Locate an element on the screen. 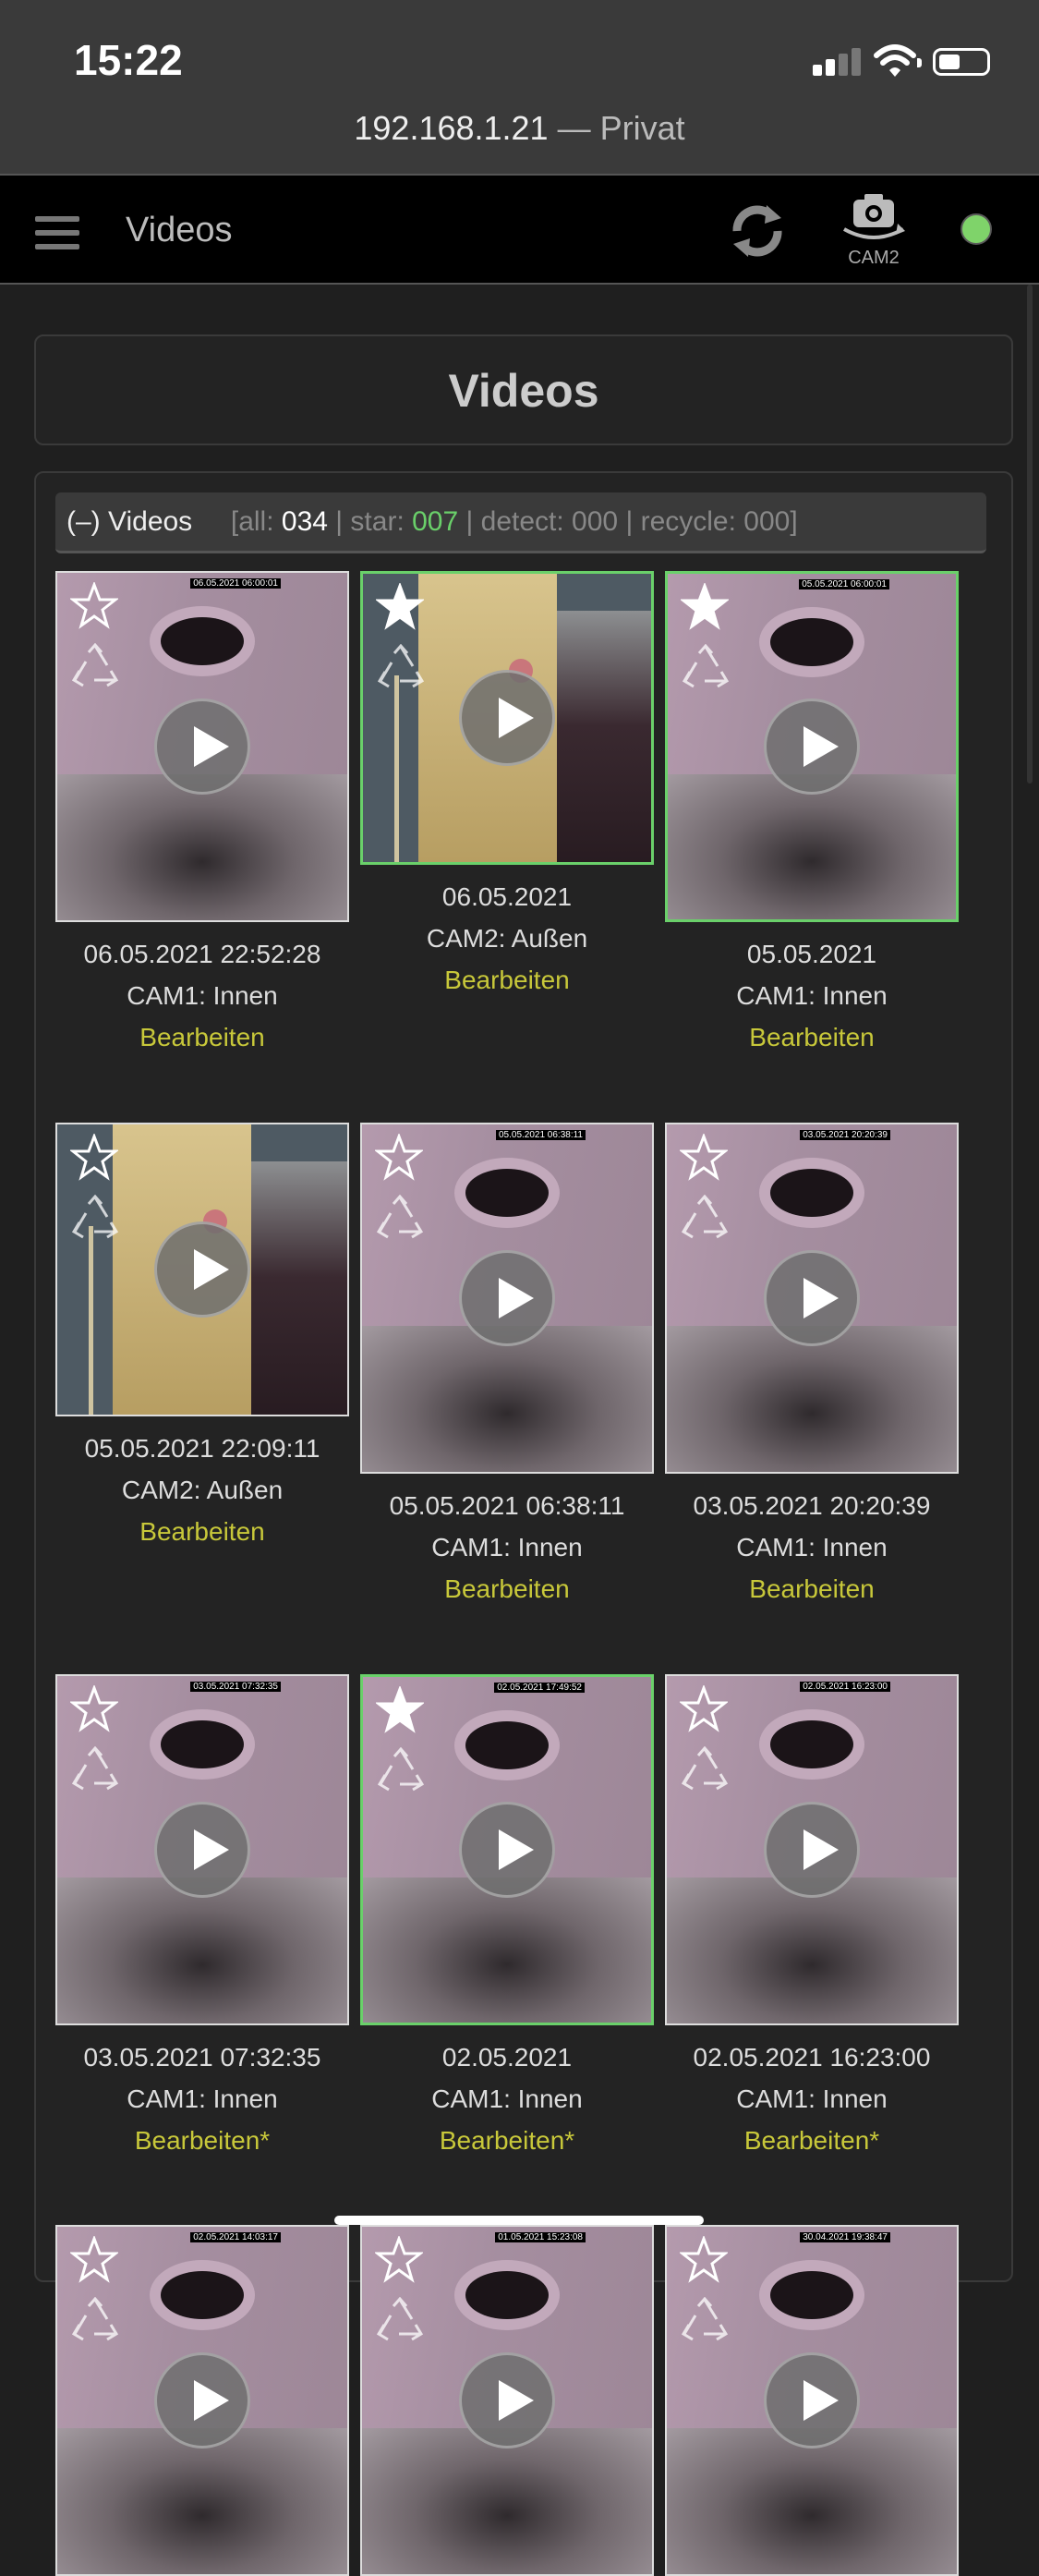  collapse-toggle-label: (–) Videos is located at coordinates (129, 521).